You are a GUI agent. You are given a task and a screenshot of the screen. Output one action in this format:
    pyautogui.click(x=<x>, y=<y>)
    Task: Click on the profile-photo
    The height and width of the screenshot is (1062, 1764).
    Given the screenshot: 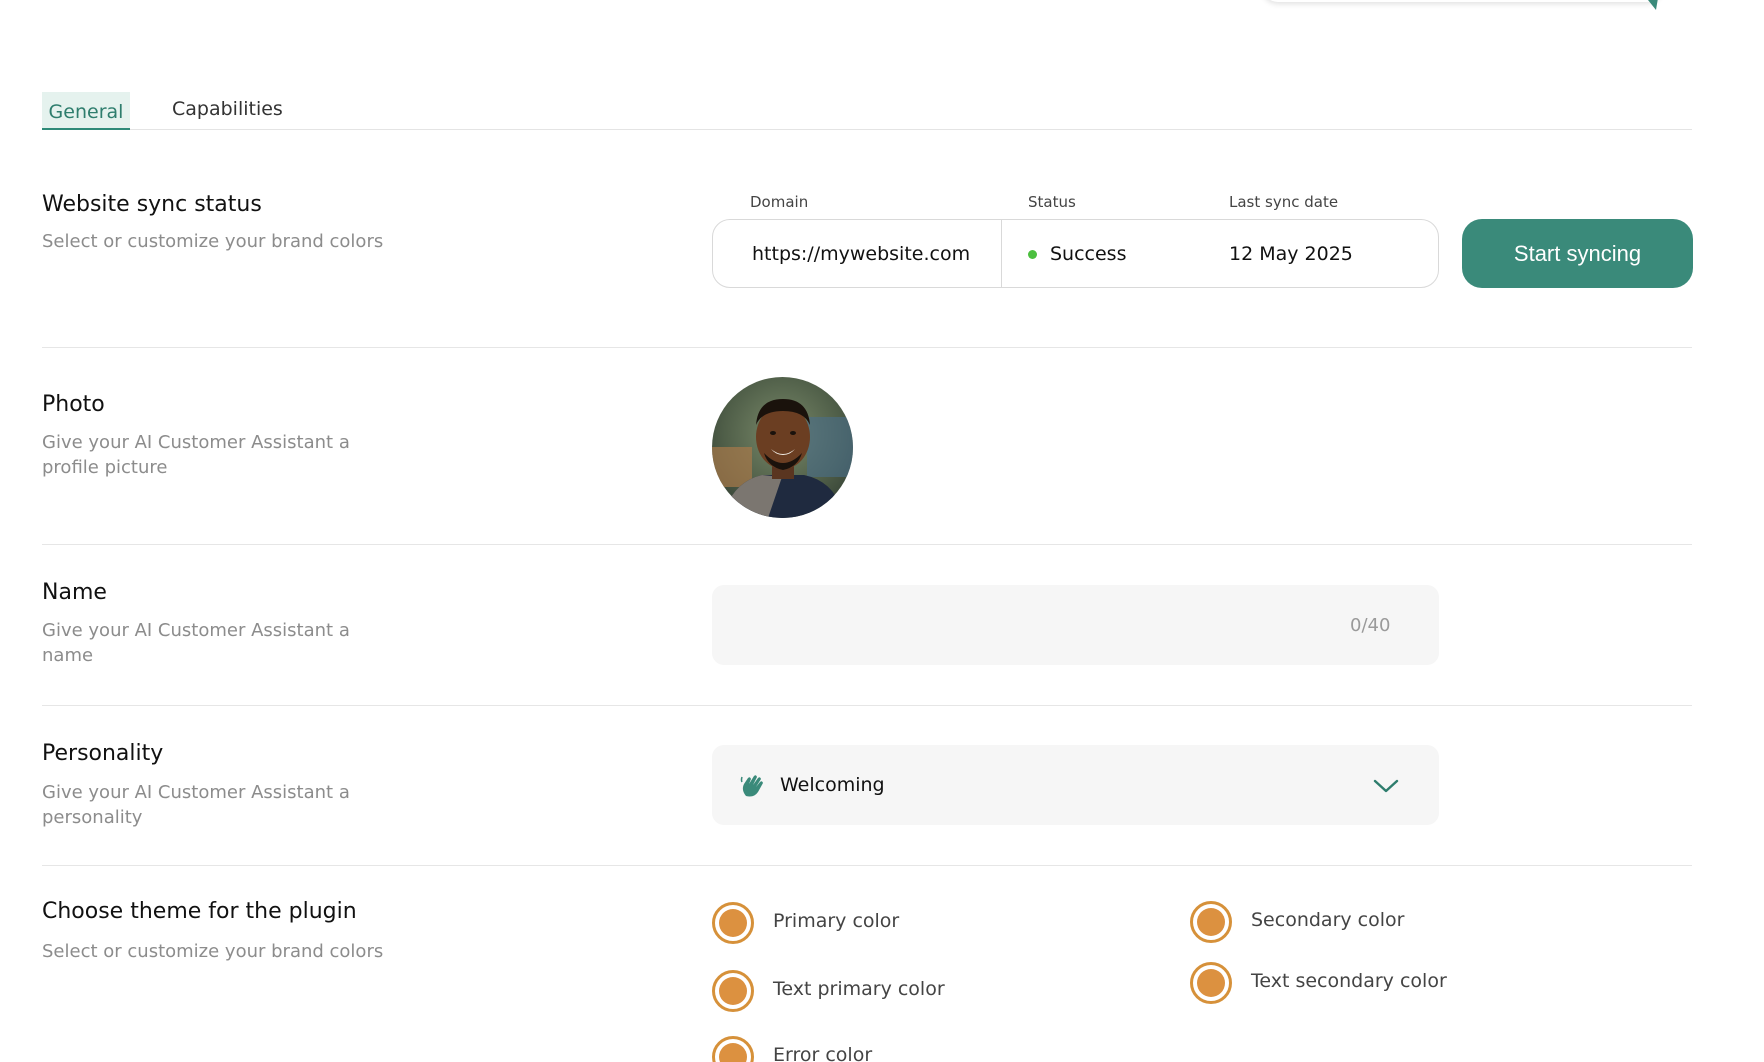 What is the action you would take?
    pyautogui.click(x=782, y=447)
    